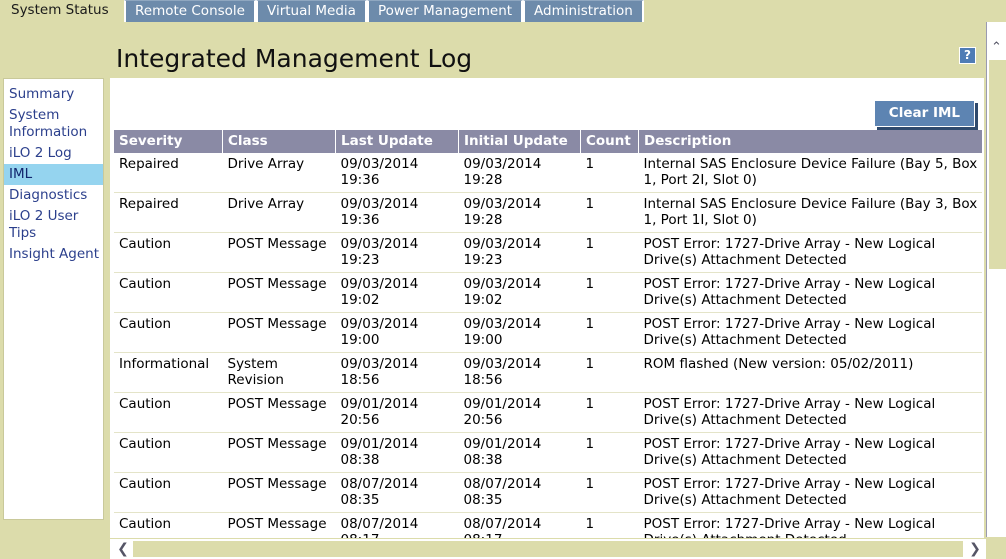  Describe the element at coordinates (397, 372) in the screenshot. I see `cell-last-update: 09/03/2014 18:56` at that location.